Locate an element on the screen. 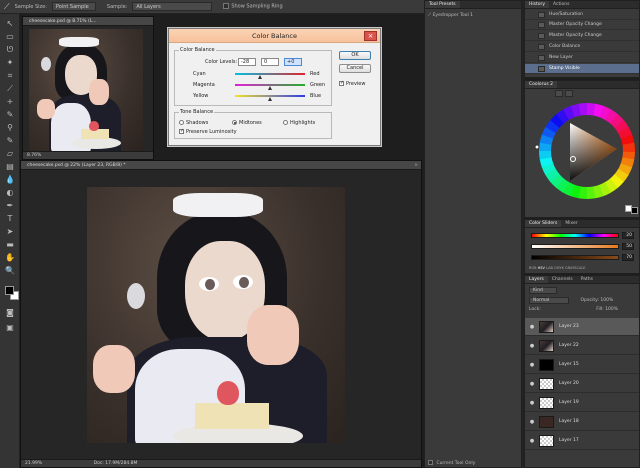 The width and height of the screenshot is (640, 468). dialog-close-button: × is located at coordinates (370, 36).